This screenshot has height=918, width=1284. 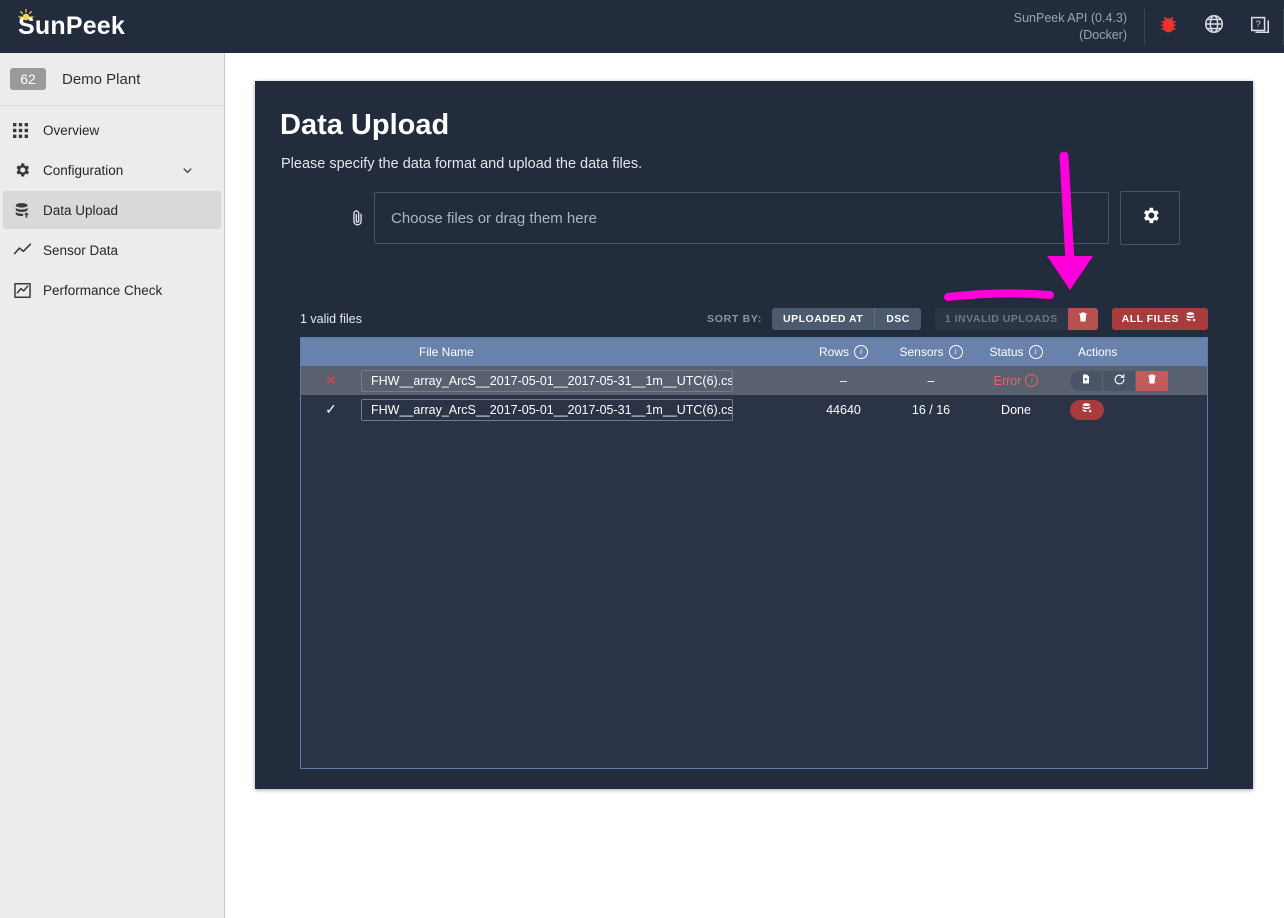 I want to click on sidebar-item-label: Data Upload, so click(x=81, y=210).